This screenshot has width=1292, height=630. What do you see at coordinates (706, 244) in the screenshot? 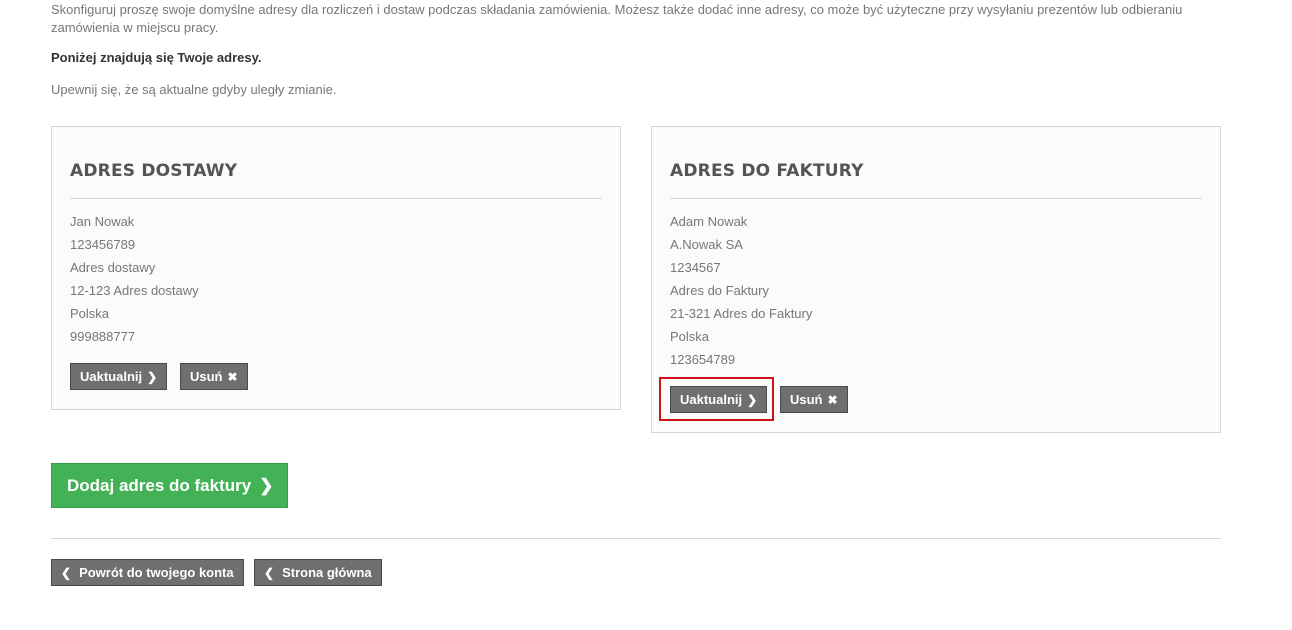
I see `address-line: A.Nowak SA` at bounding box center [706, 244].